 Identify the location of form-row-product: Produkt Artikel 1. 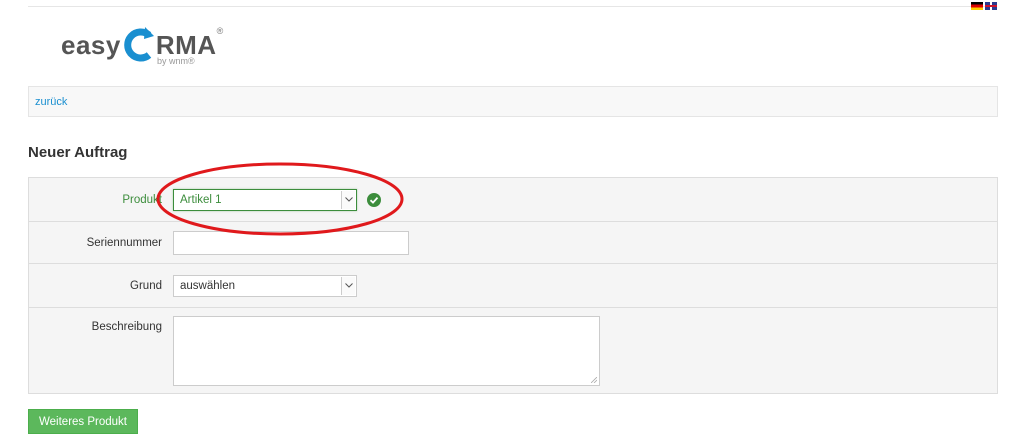
(513, 200).